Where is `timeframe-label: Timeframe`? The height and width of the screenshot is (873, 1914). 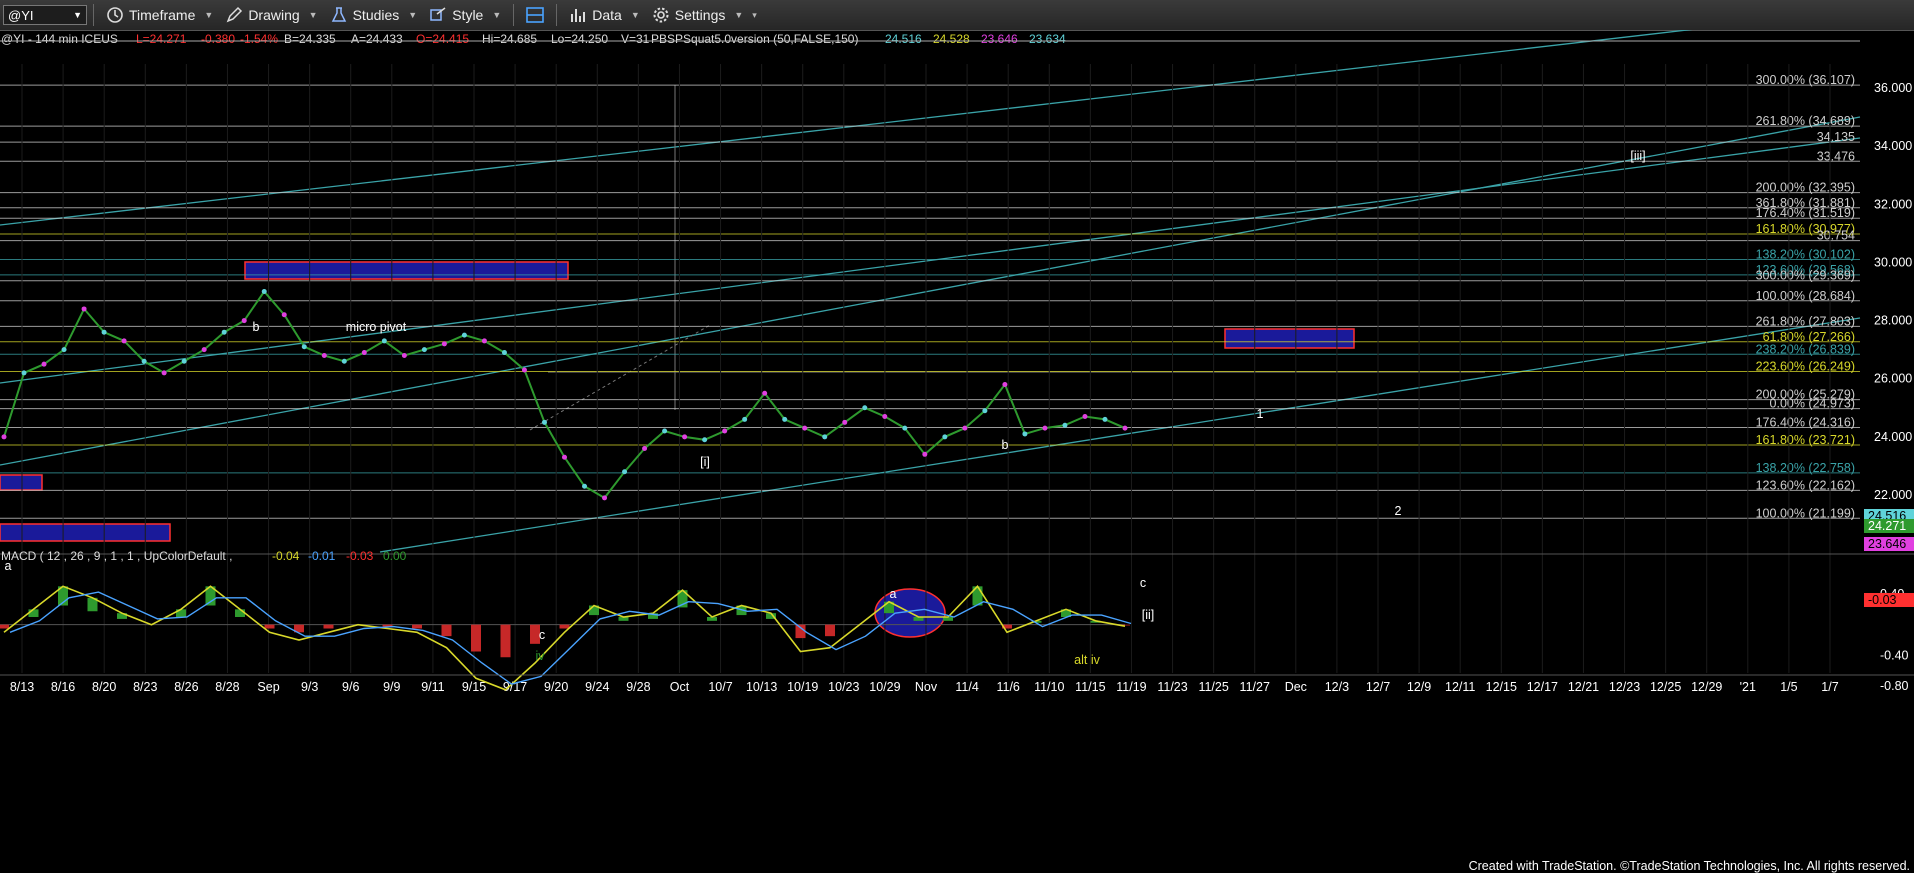 timeframe-label: Timeframe is located at coordinates (162, 15).